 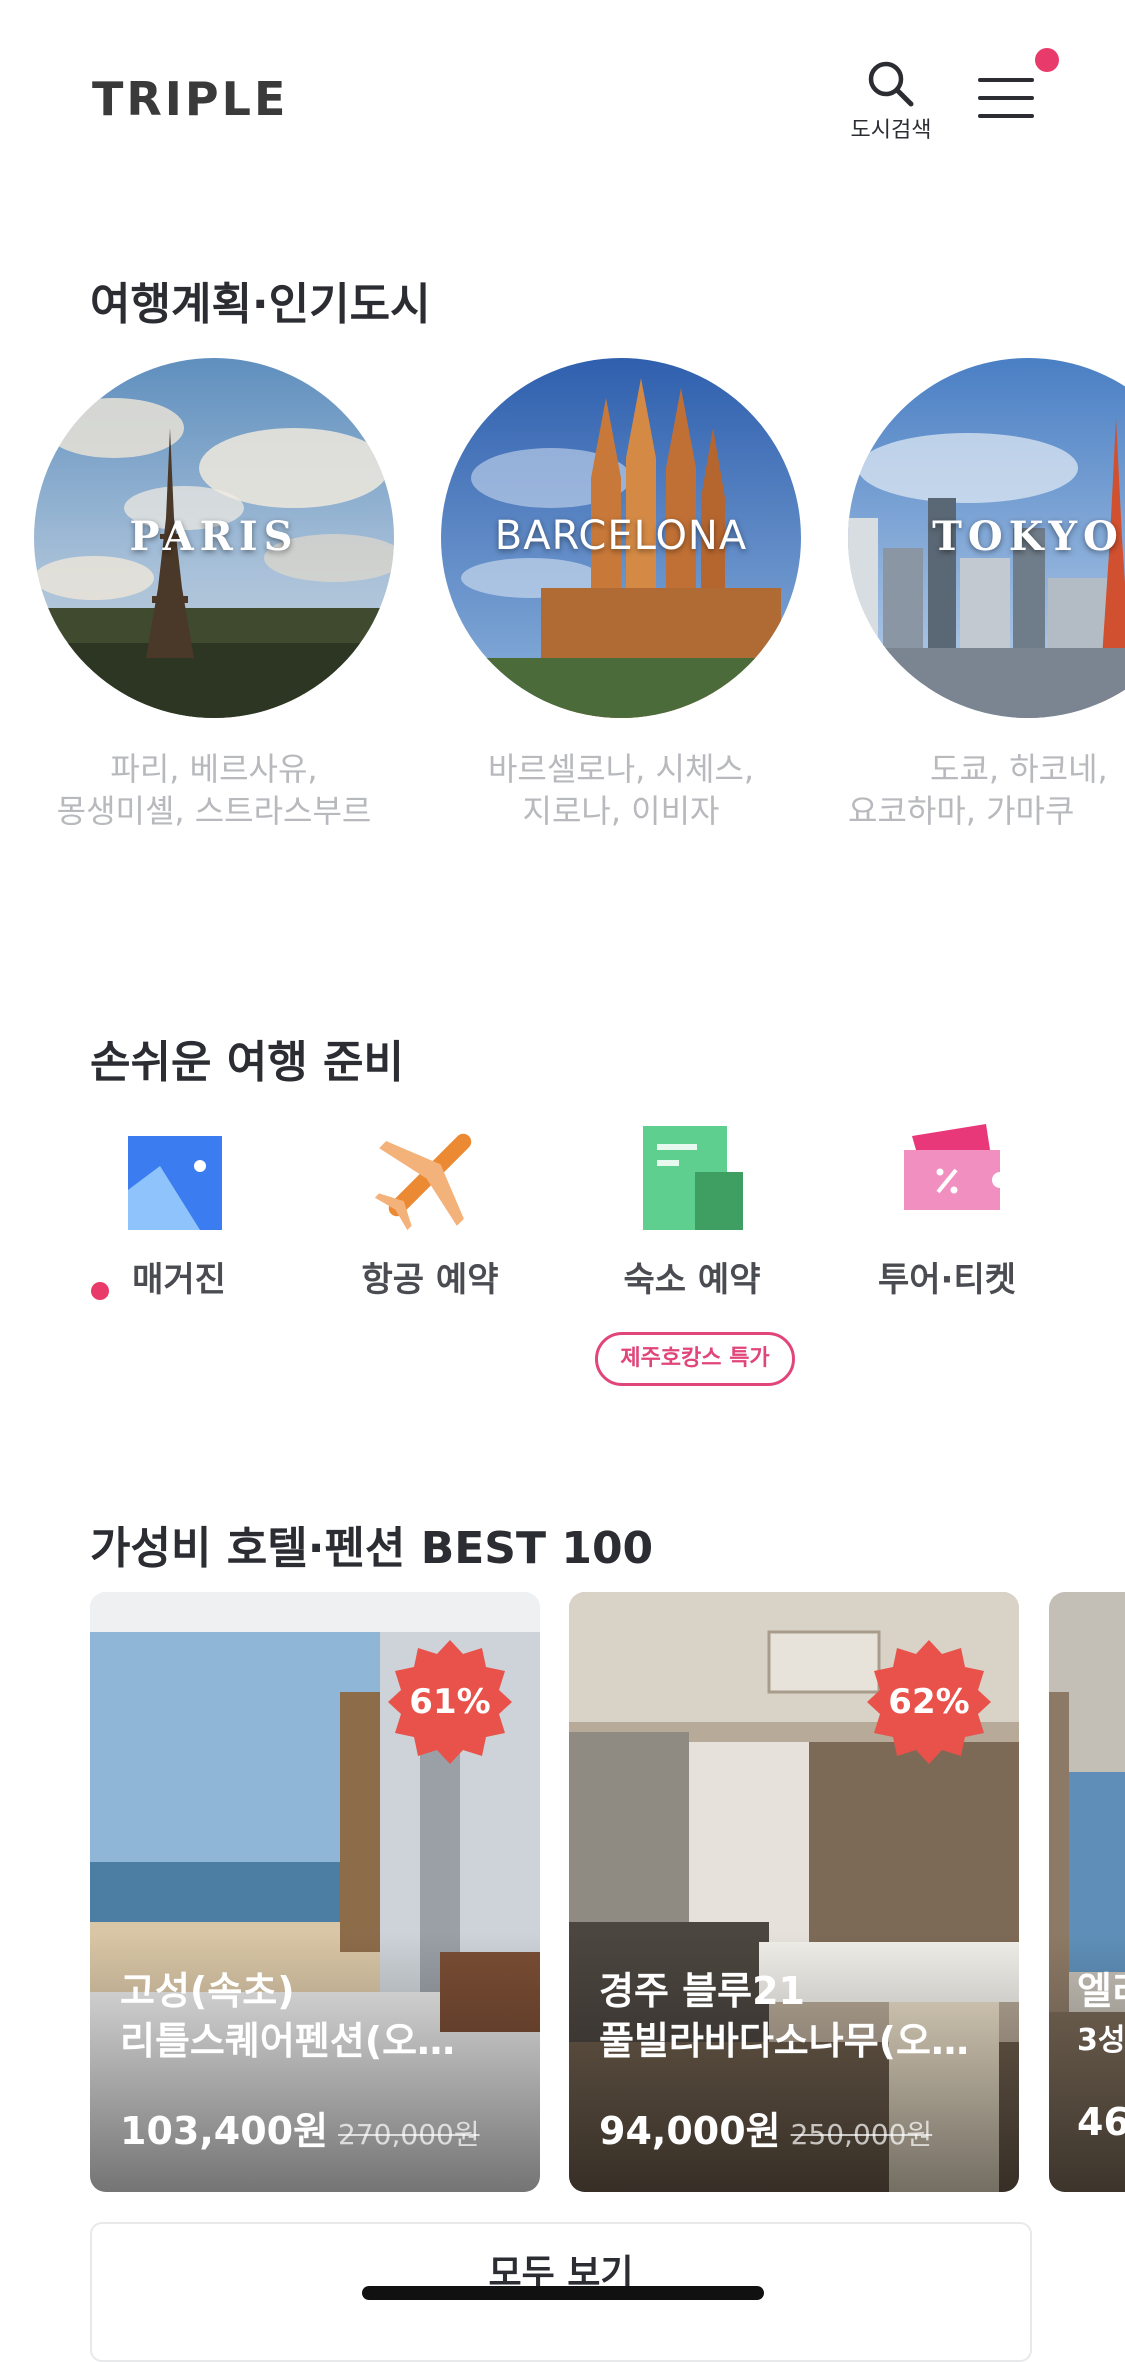 I want to click on service-magazine: 매거진, so click(x=175, y=1210).